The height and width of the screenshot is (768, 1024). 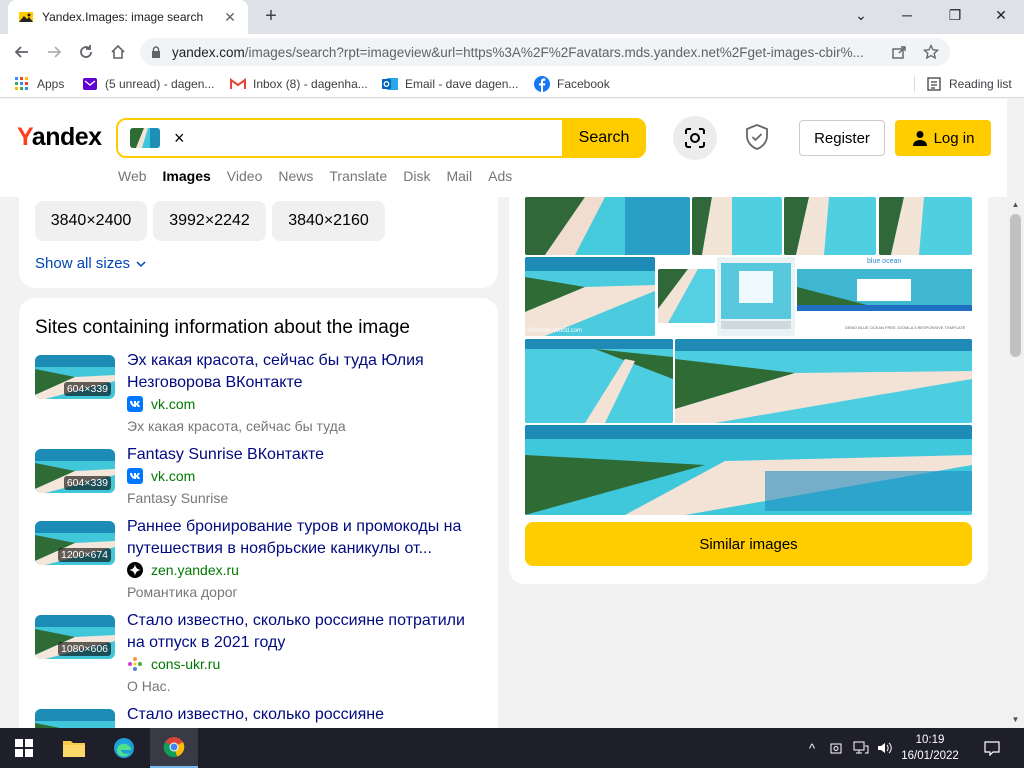 What do you see at coordinates (75, 637) in the screenshot?
I see `site-thumbnail: 1080×606` at bounding box center [75, 637].